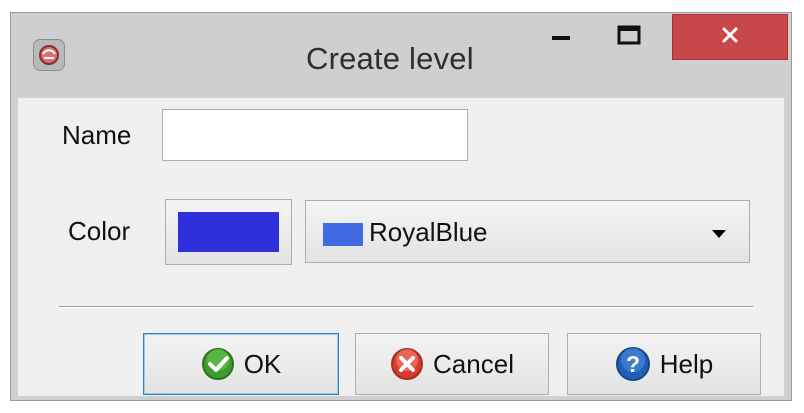 This screenshot has width=804, height=413. I want to click on color-label: Color, so click(99, 231).